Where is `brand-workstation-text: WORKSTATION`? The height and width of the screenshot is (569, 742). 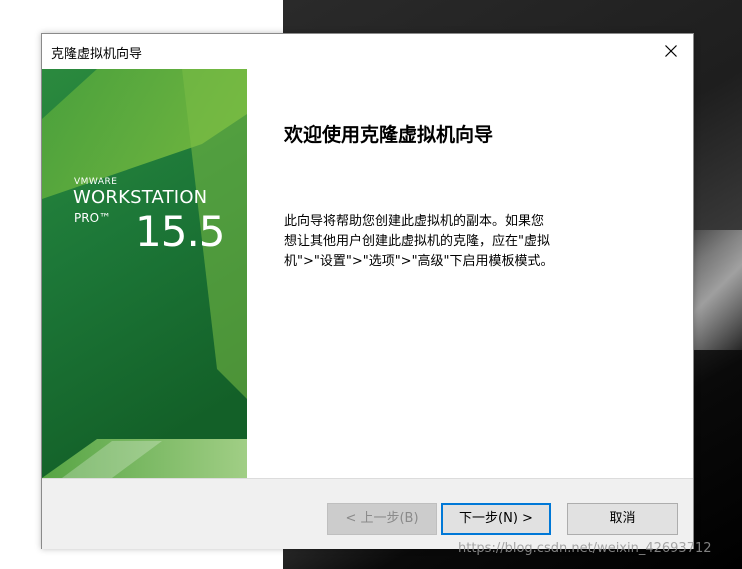
brand-workstation-text: WORKSTATION is located at coordinates (140, 197).